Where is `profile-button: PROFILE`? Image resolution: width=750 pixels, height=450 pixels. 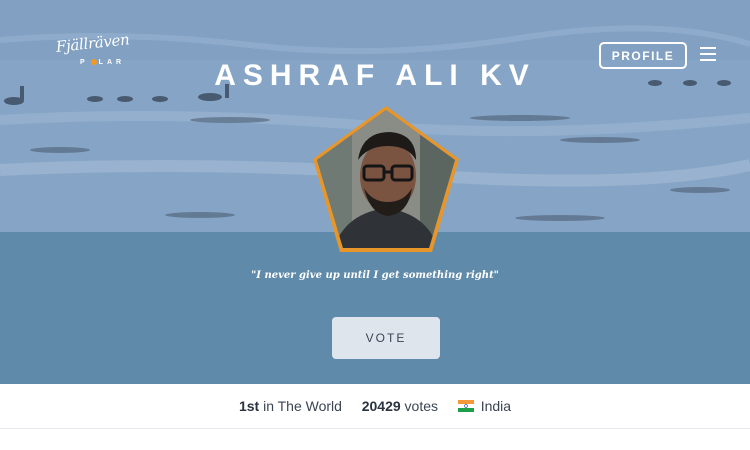 profile-button: PROFILE is located at coordinates (643, 55).